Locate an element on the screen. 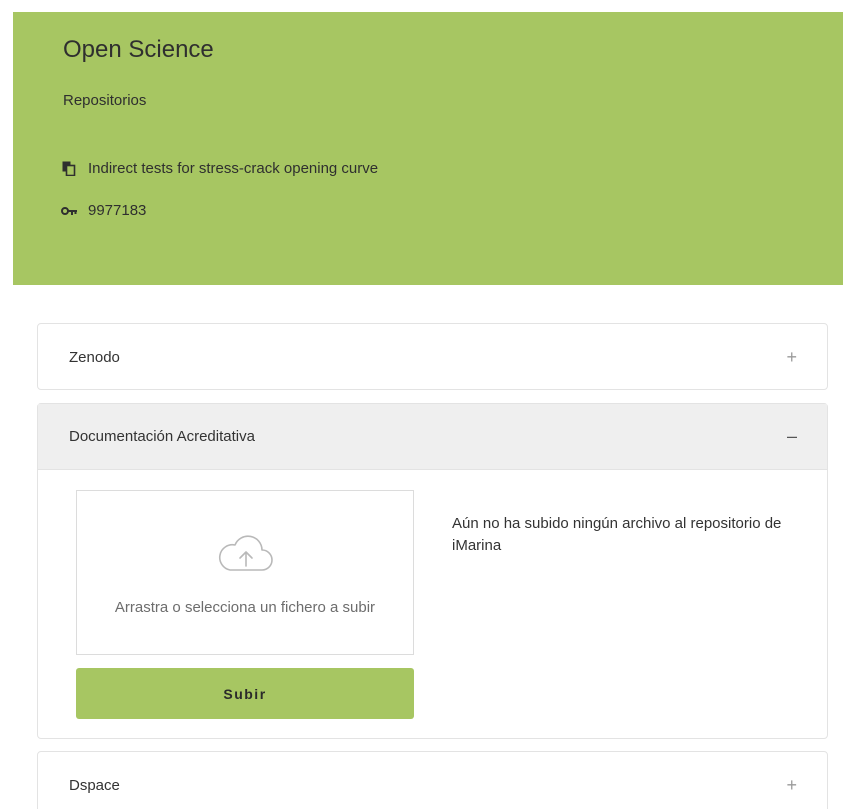 This screenshot has width=843, height=809. dspace-panel: Dspace + is located at coordinates (432, 780).